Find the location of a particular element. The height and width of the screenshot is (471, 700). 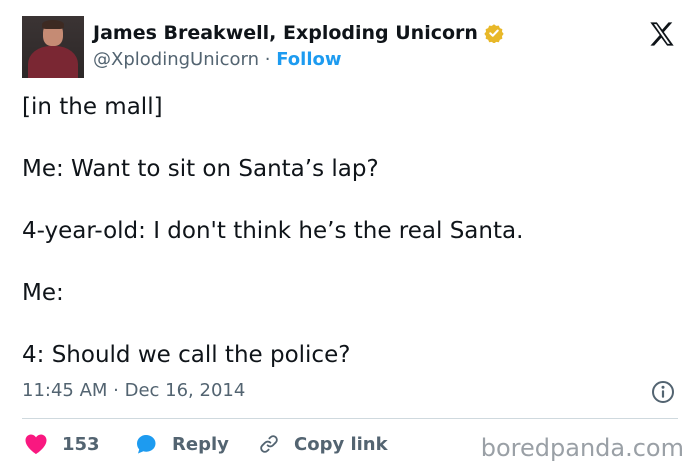

watermark: boredpanda.com is located at coordinates (582, 448).